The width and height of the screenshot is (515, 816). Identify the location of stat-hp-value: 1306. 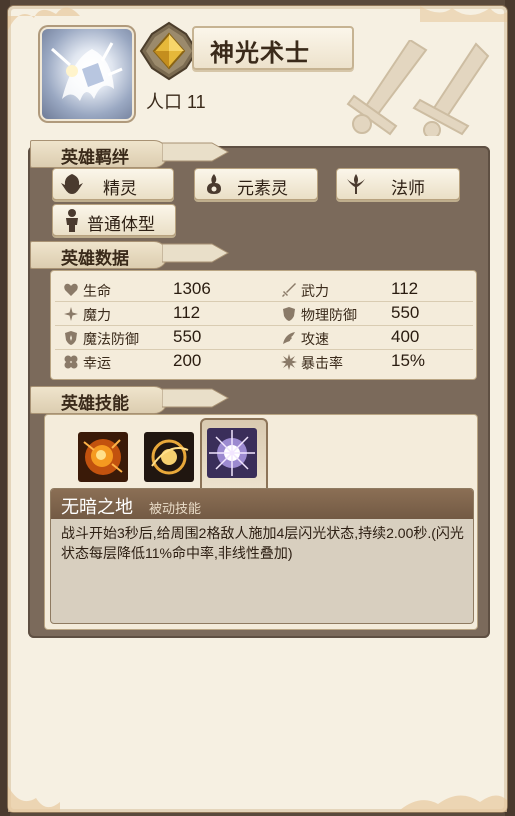
(192, 288).